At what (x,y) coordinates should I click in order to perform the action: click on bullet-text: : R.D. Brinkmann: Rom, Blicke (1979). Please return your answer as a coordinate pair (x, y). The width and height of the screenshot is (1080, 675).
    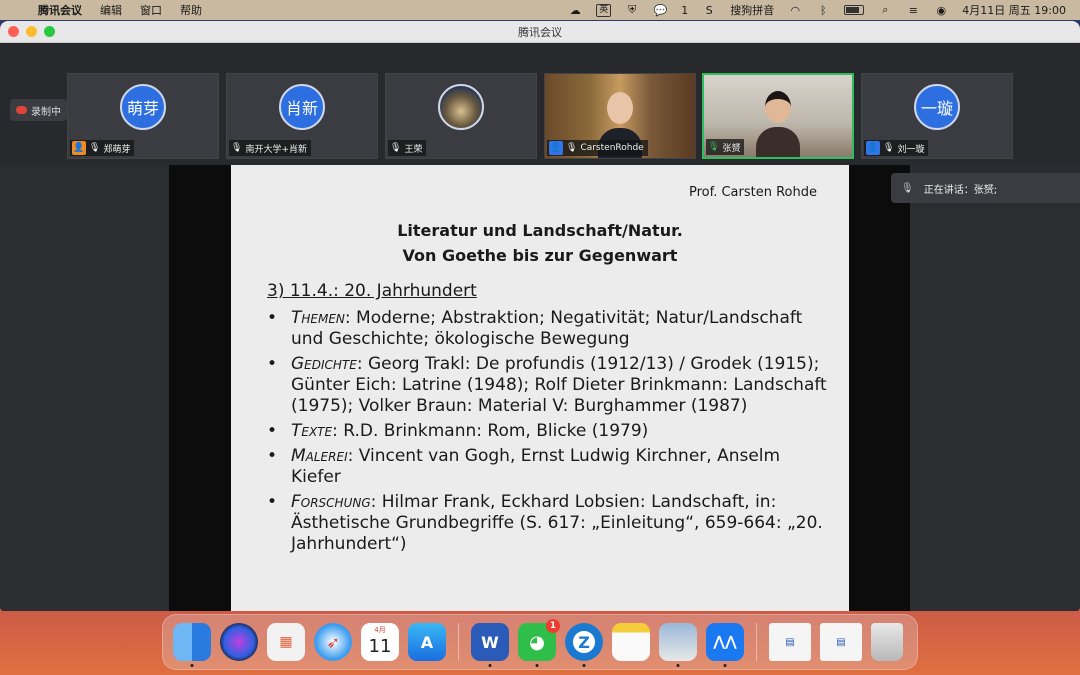
    Looking at the image, I should click on (490, 431).